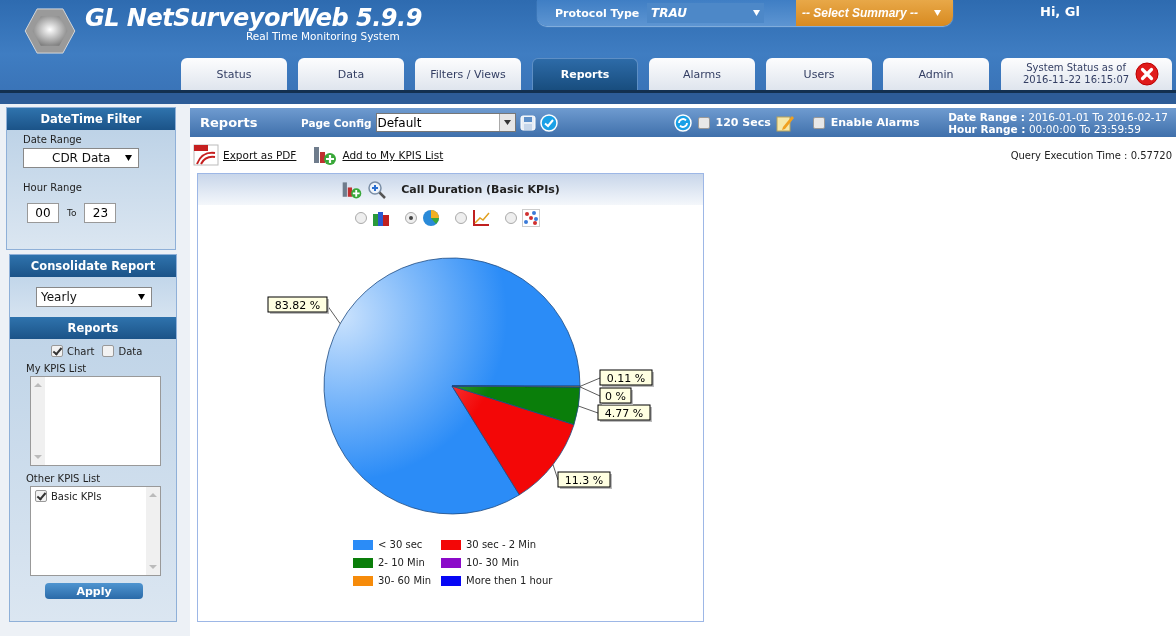  Describe the element at coordinates (72, 213) in the screenshot. I see `to-label: To` at that location.